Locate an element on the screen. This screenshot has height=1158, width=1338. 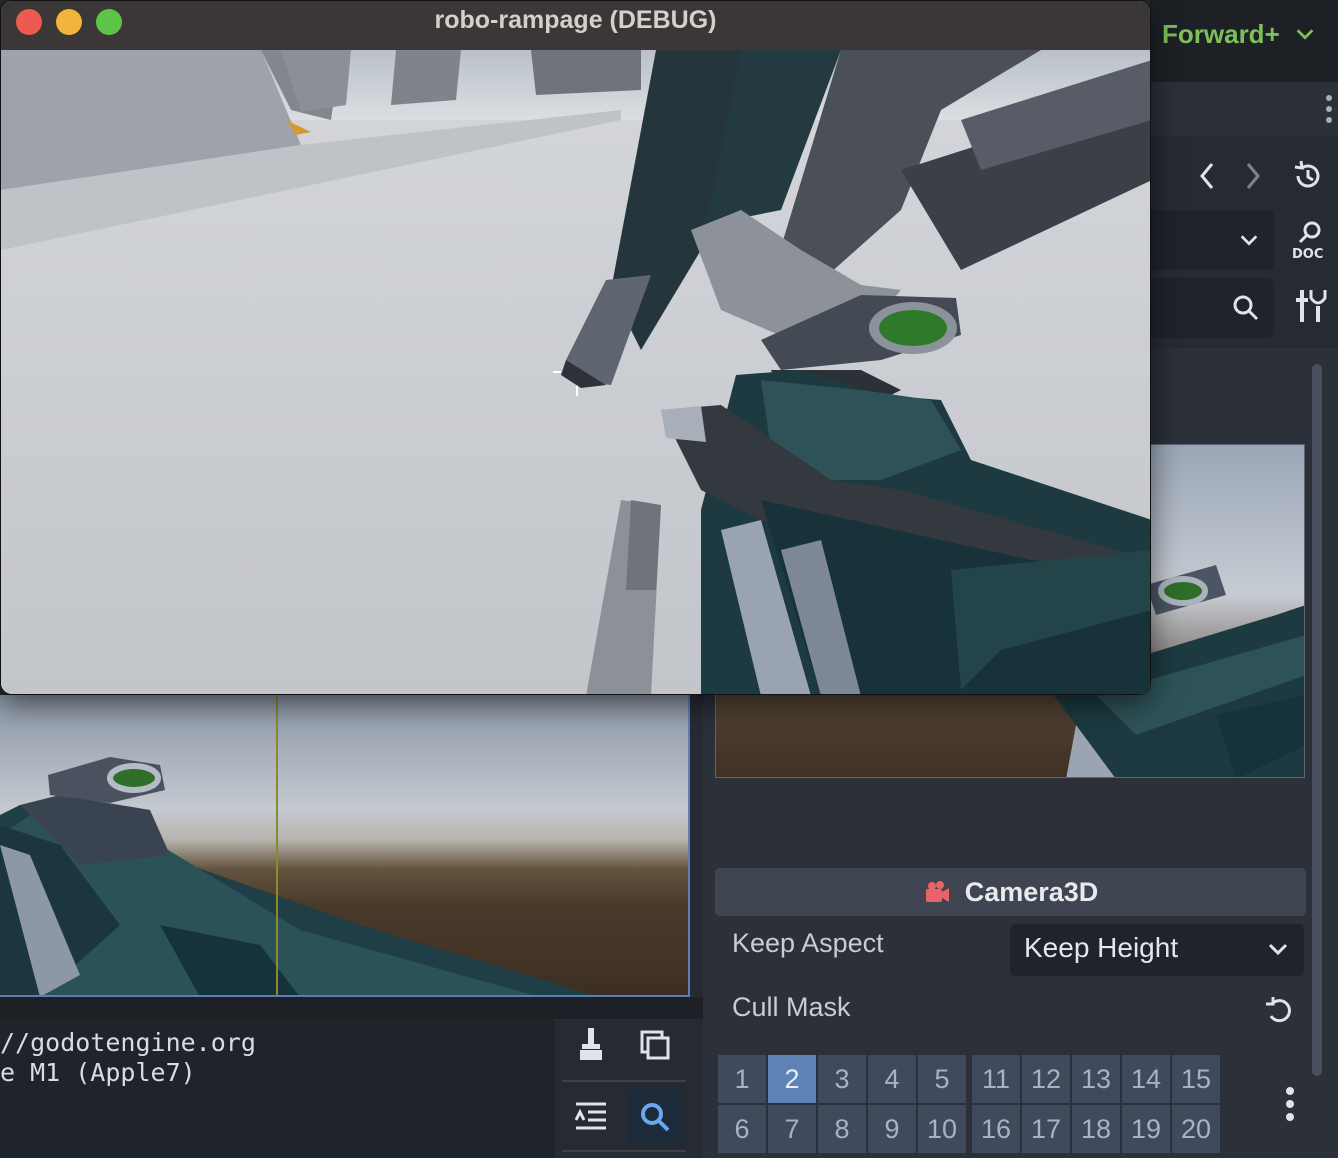
keep-aspect-value: Keep Height is located at coordinates (1101, 947).